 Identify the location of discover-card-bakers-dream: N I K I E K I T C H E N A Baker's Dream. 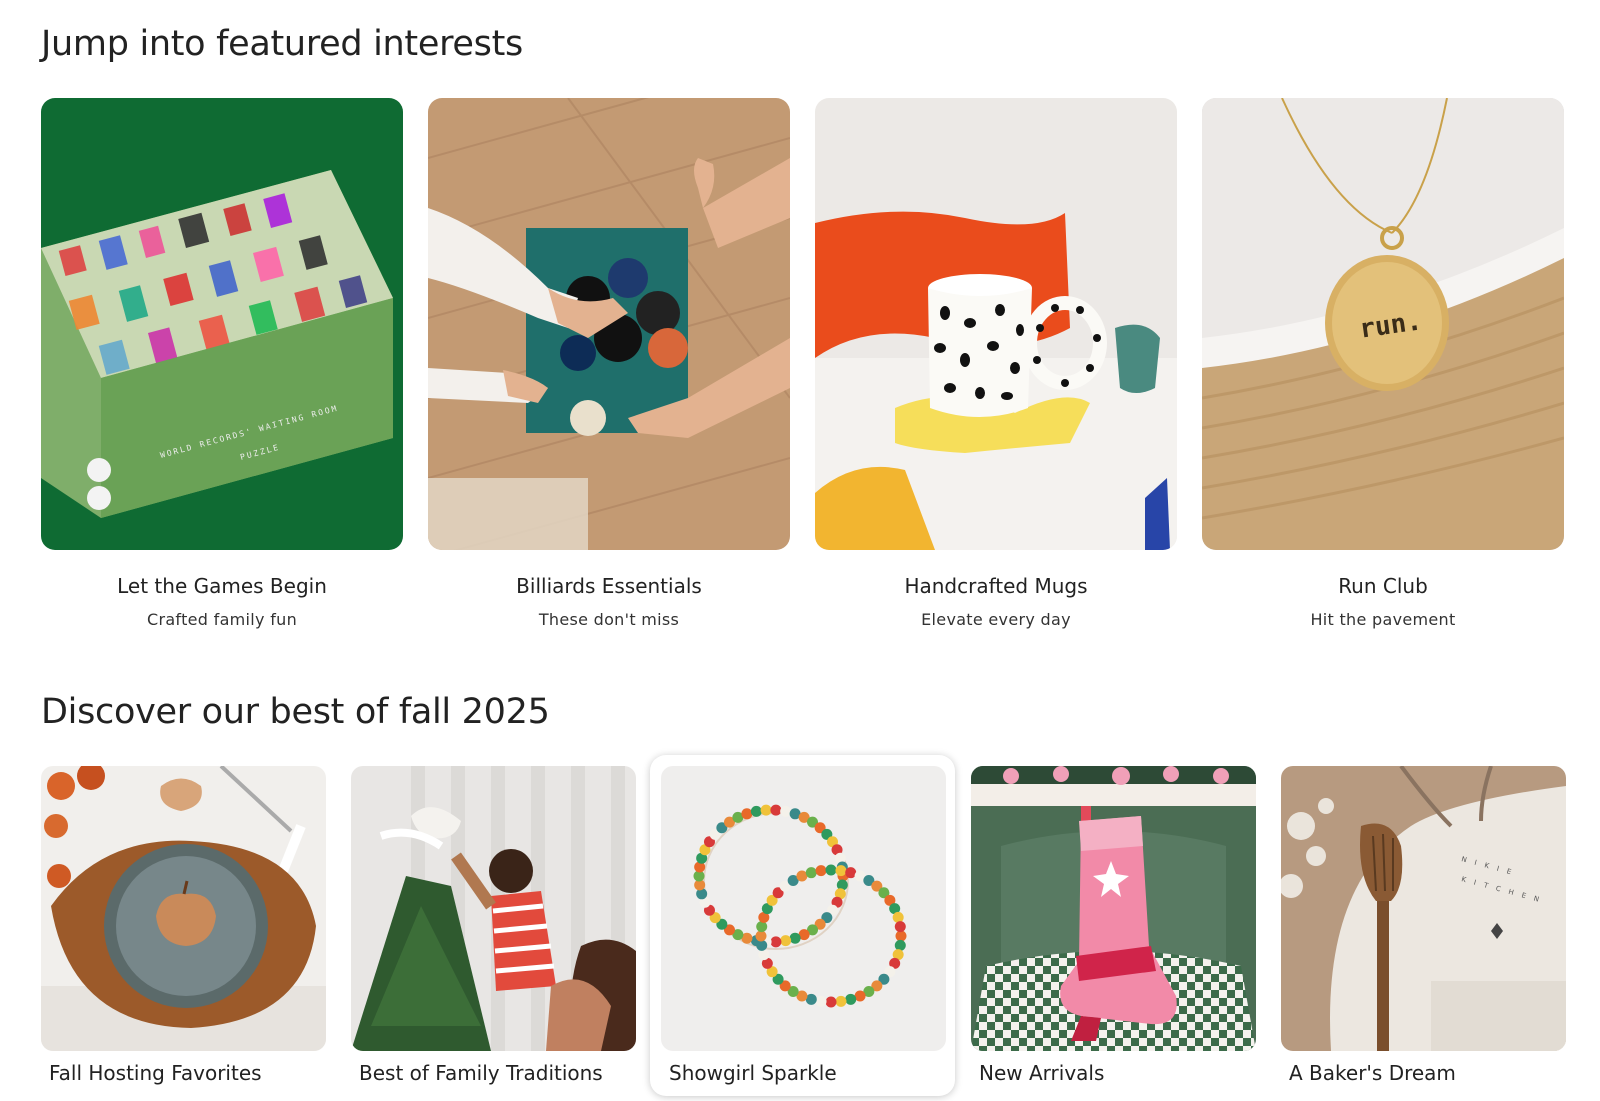
(1423, 925).